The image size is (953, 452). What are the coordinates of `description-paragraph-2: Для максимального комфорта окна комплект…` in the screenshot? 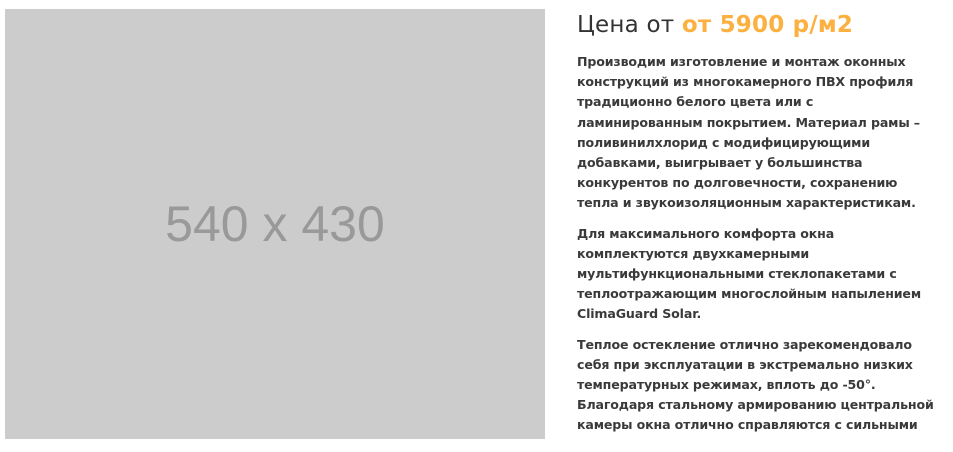 It's located at (749, 273).